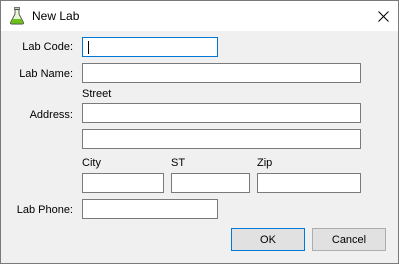  Describe the element at coordinates (88, 47) in the screenshot. I see `text-caret` at that location.